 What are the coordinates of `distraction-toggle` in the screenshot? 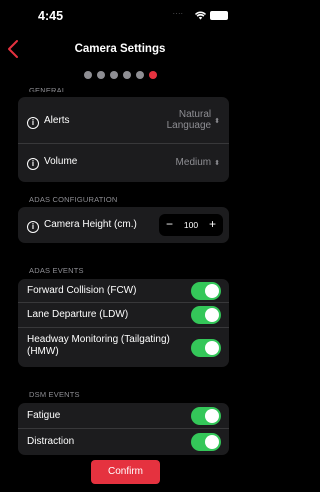 It's located at (206, 442).